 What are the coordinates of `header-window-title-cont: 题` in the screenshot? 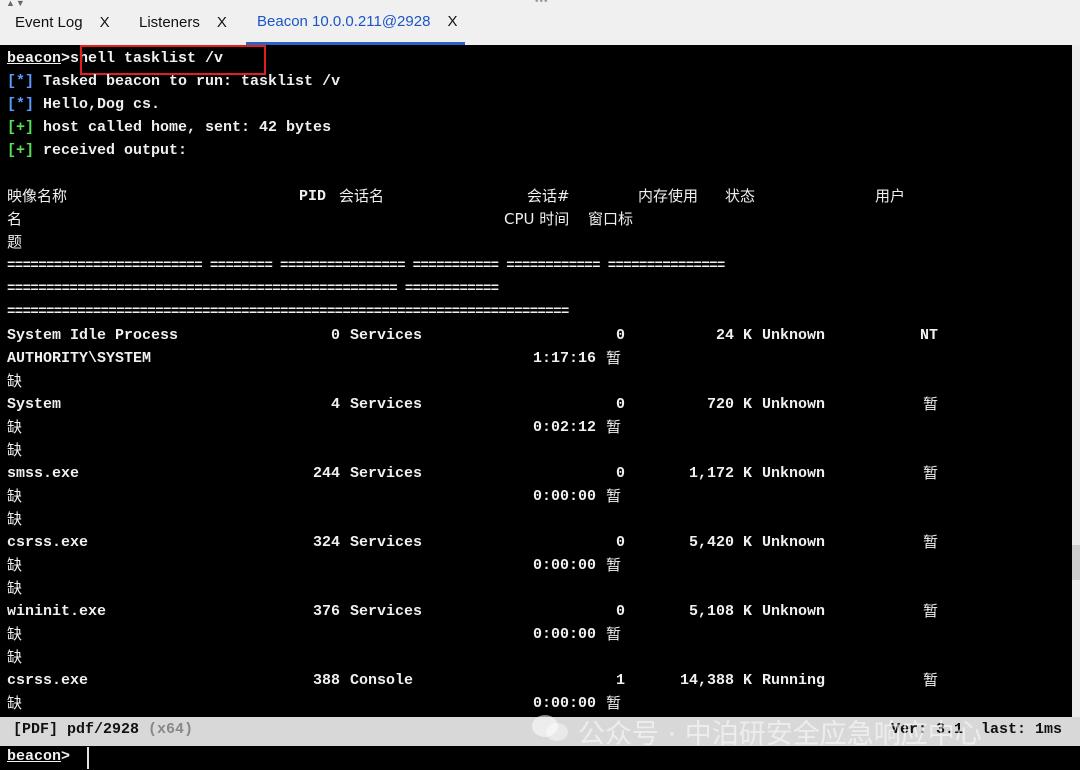 It's located at (15, 242).